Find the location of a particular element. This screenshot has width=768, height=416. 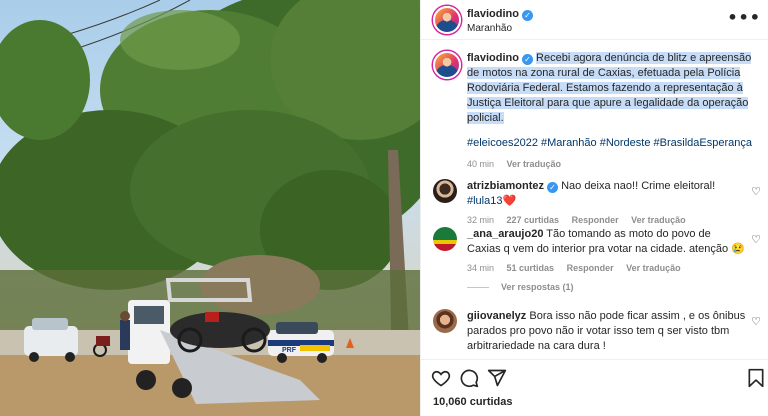

post-actions-bar: 10,060 curtidas is located at coordinates (594, 387).